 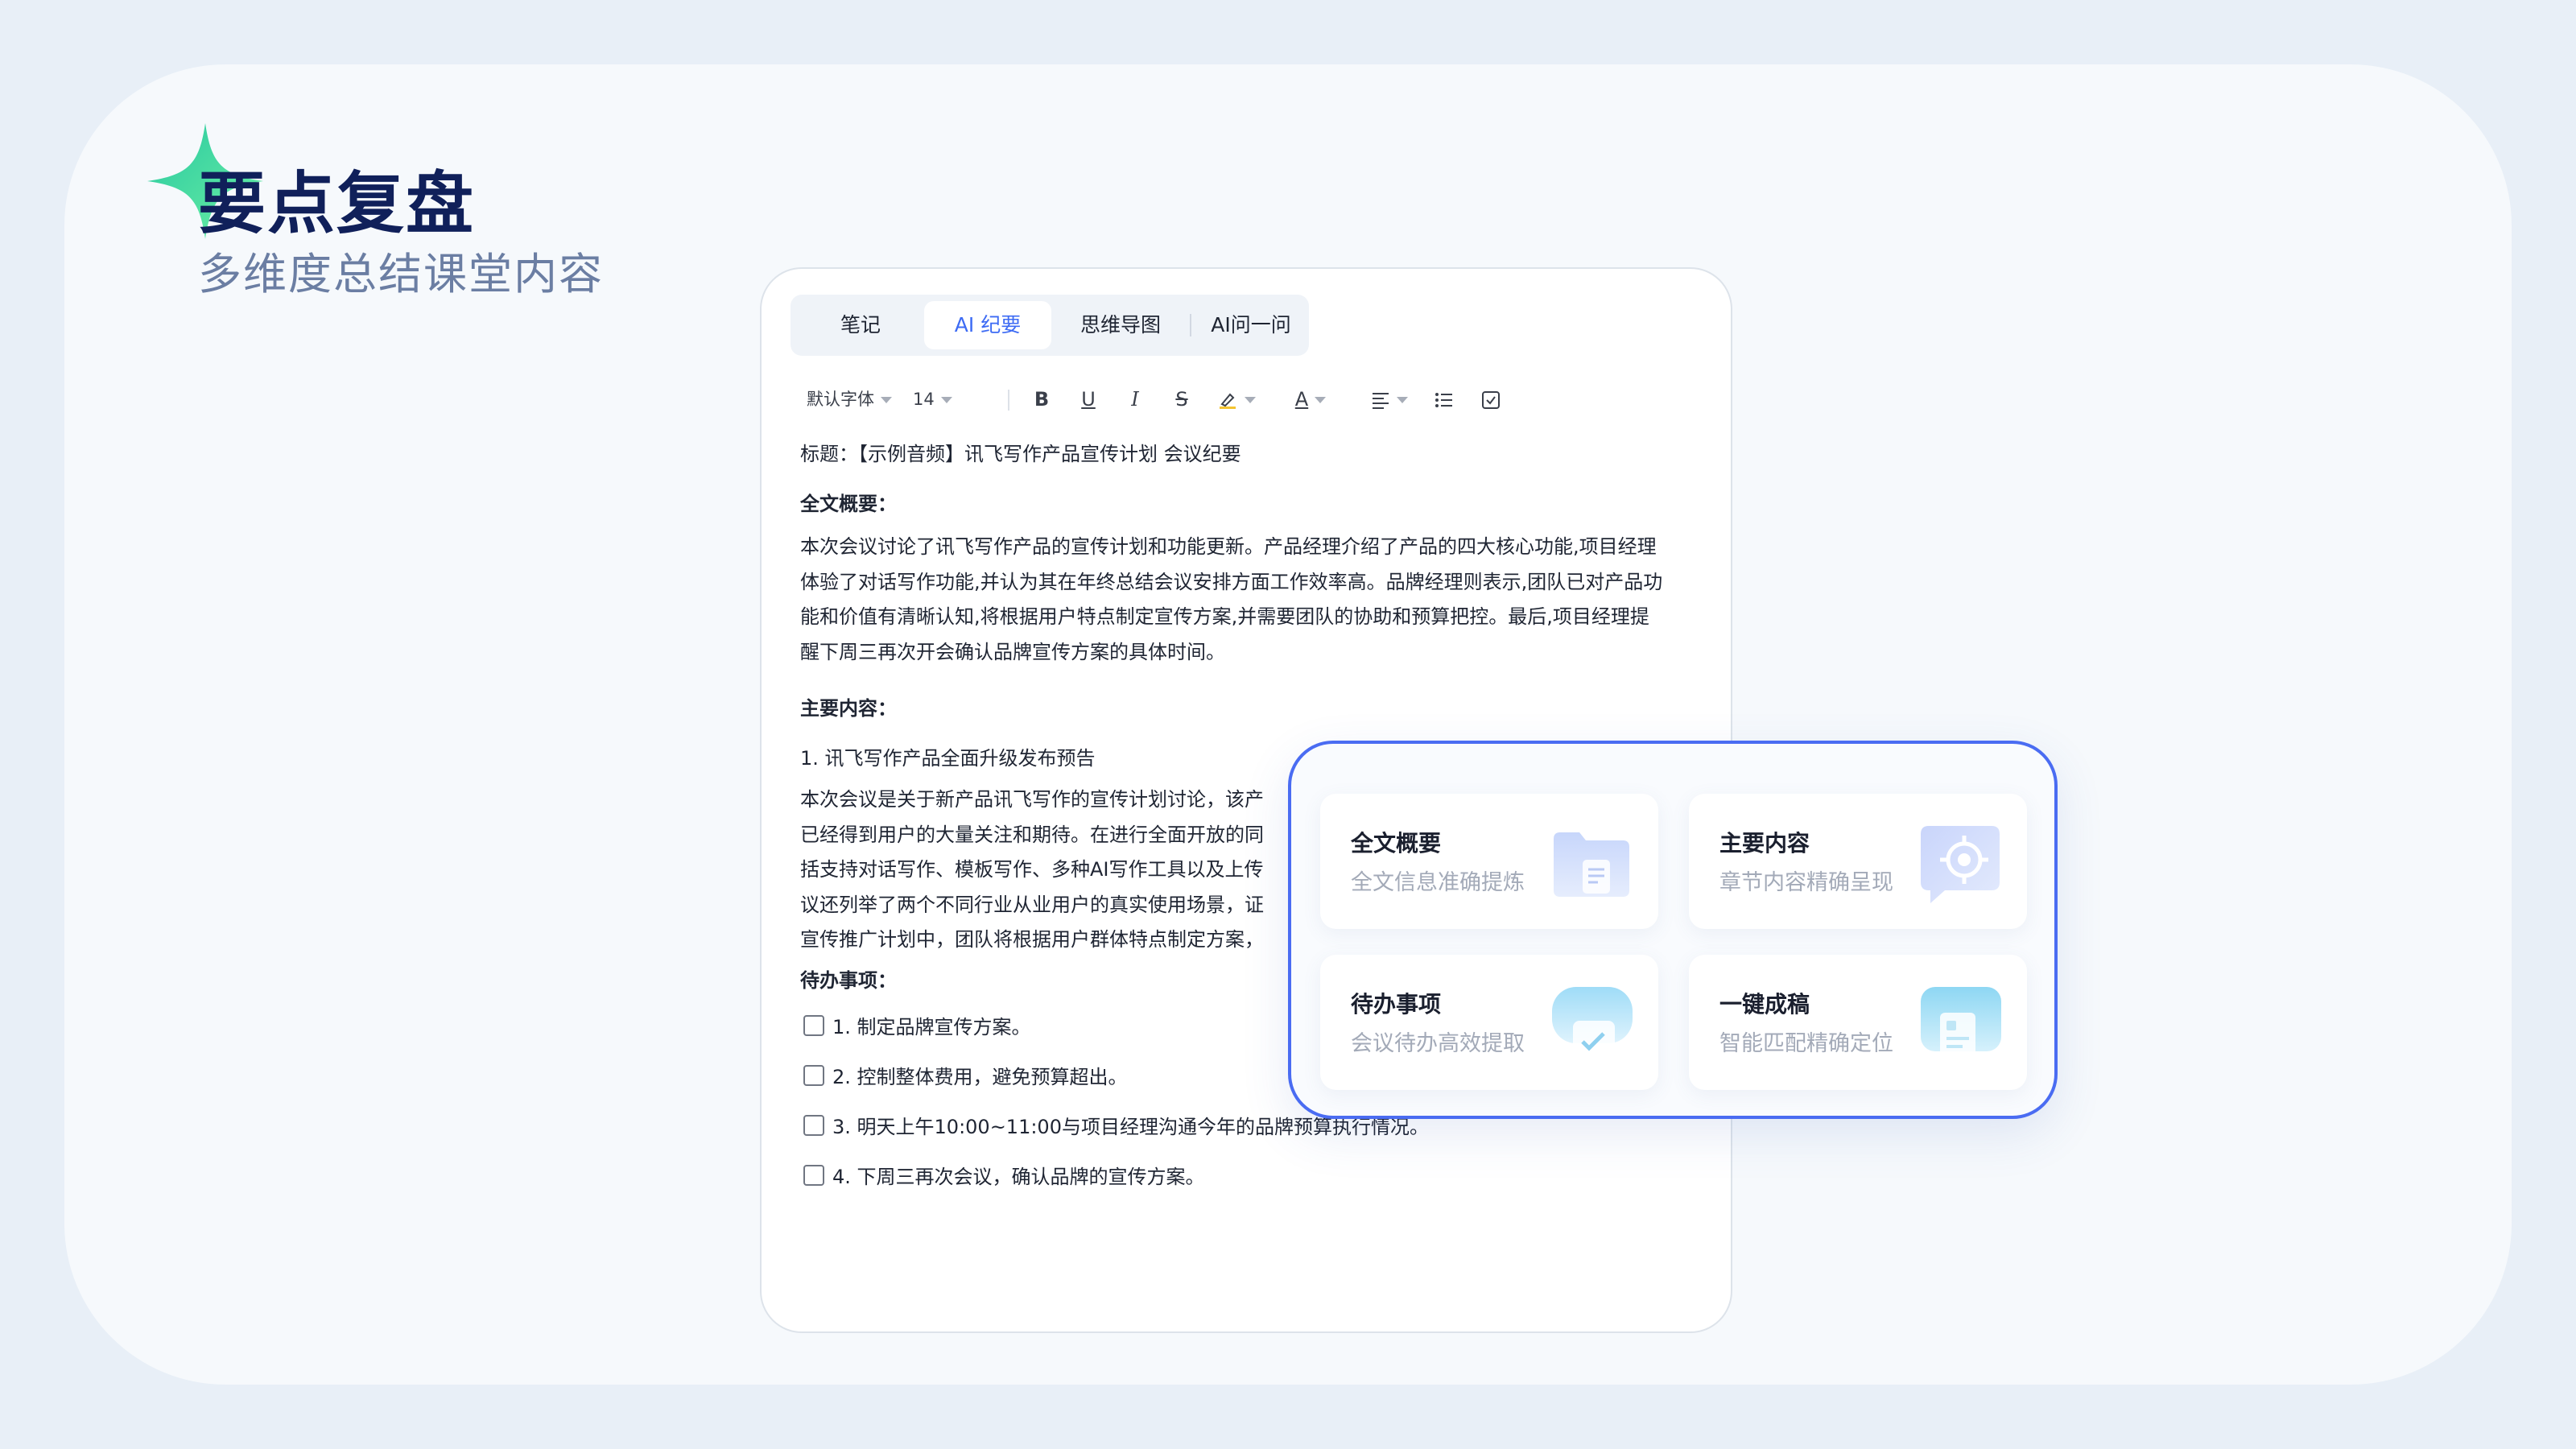 What do you see at coordinates (1960, 864) in the screenshot?
I see `target-chat-icon` at bounding box center [1960, 864].